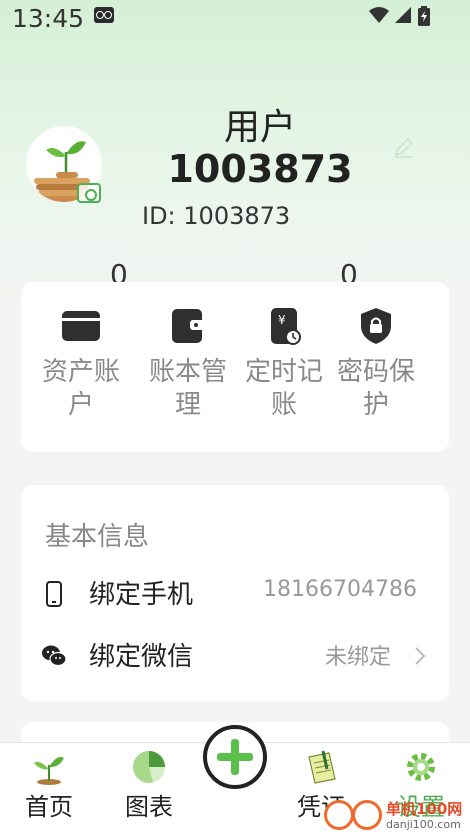  What do you see at coordinates (421, 767) in the screenshot?
I see `gear-icon` at bounding box center [421, 767].